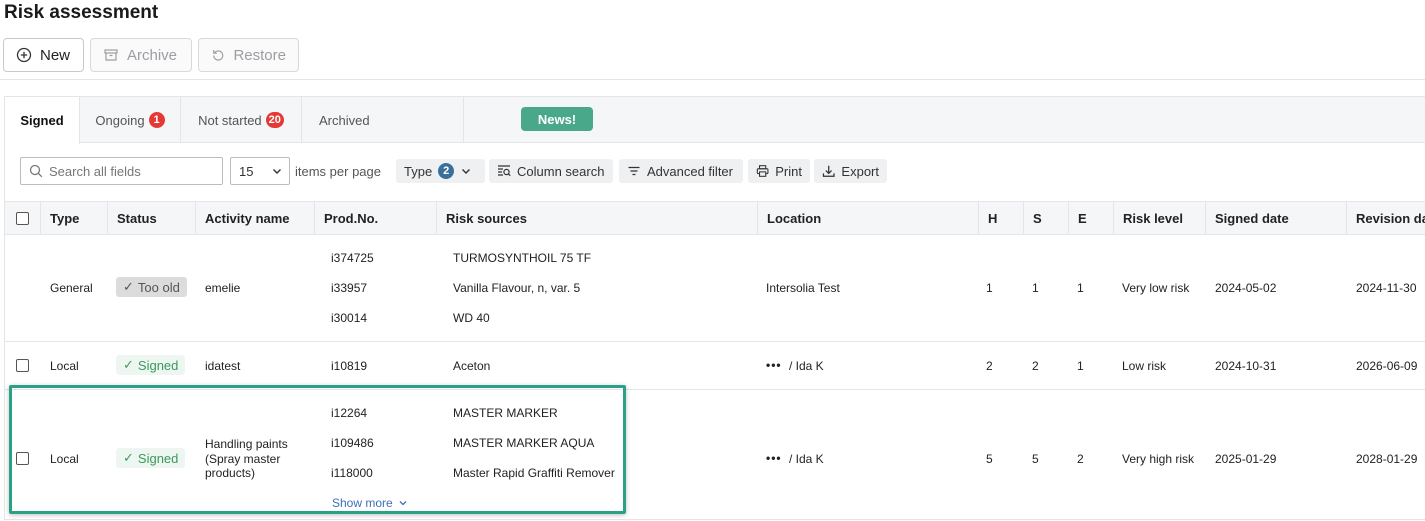 The width and height of the screenshot is (1425, 521). Describe the element at coordinates (152, 218) in the screenshot. I see `column-header-status: Status` at that location.